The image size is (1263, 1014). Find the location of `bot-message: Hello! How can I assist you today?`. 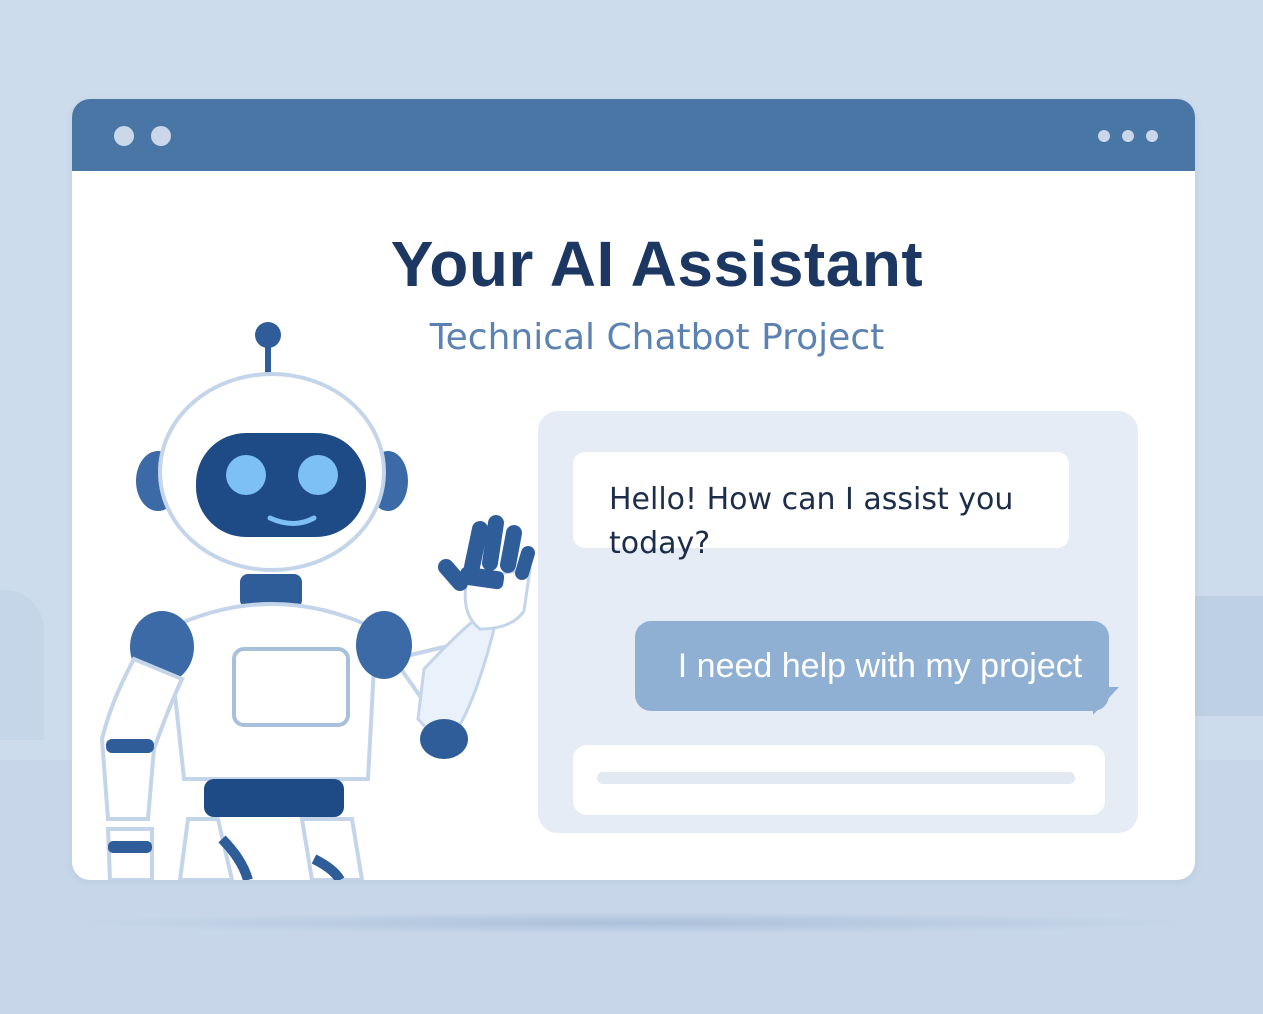

bot-message: Hello! How can I assist you today? is located at coordinates (821, 506).